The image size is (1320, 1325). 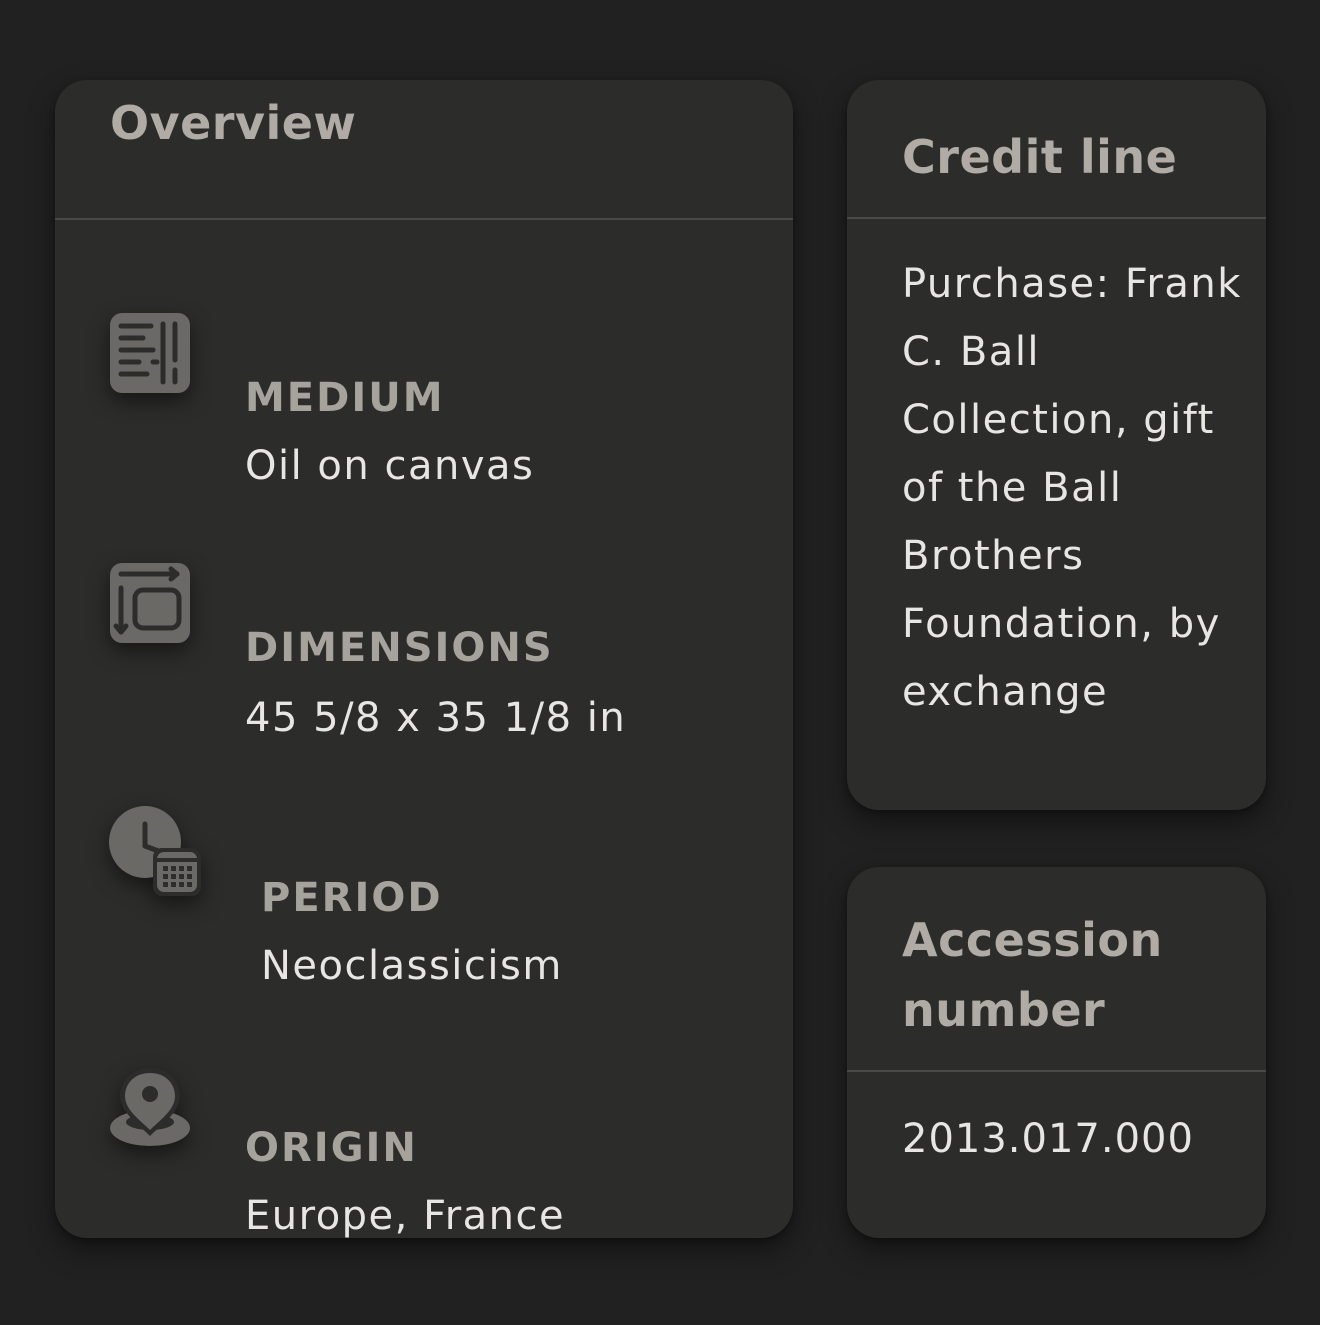 I want to click on medium-row: MEDIUM Oil on canvas, so click(x=424, y=389).